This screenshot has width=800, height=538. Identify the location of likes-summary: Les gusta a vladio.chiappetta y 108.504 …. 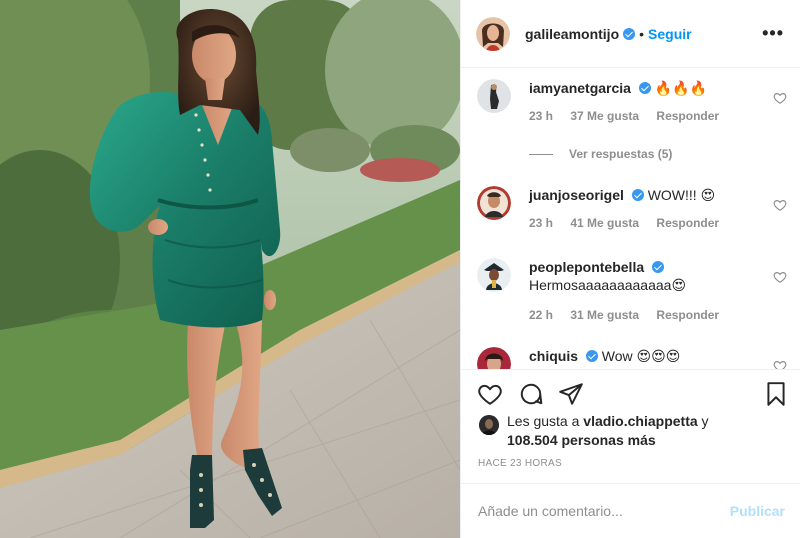
(634, 431).